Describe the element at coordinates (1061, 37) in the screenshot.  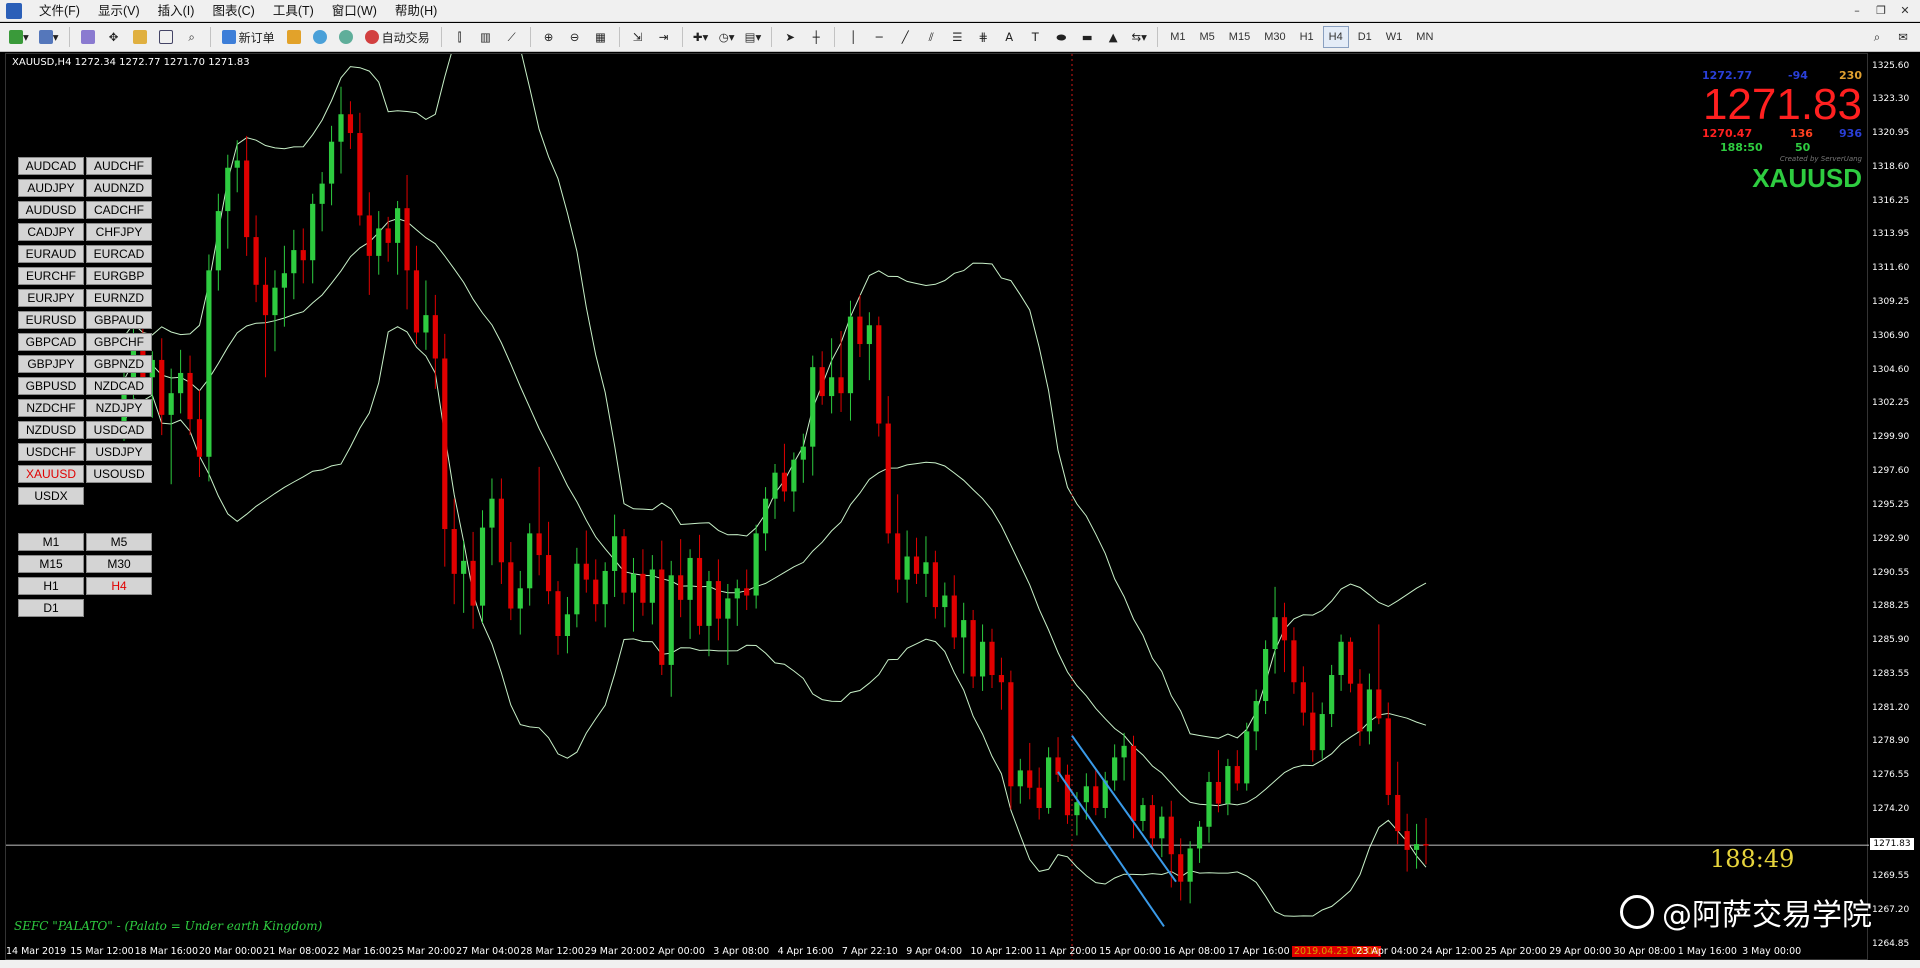
I see `ellipse-icon: ⬬` at that location.